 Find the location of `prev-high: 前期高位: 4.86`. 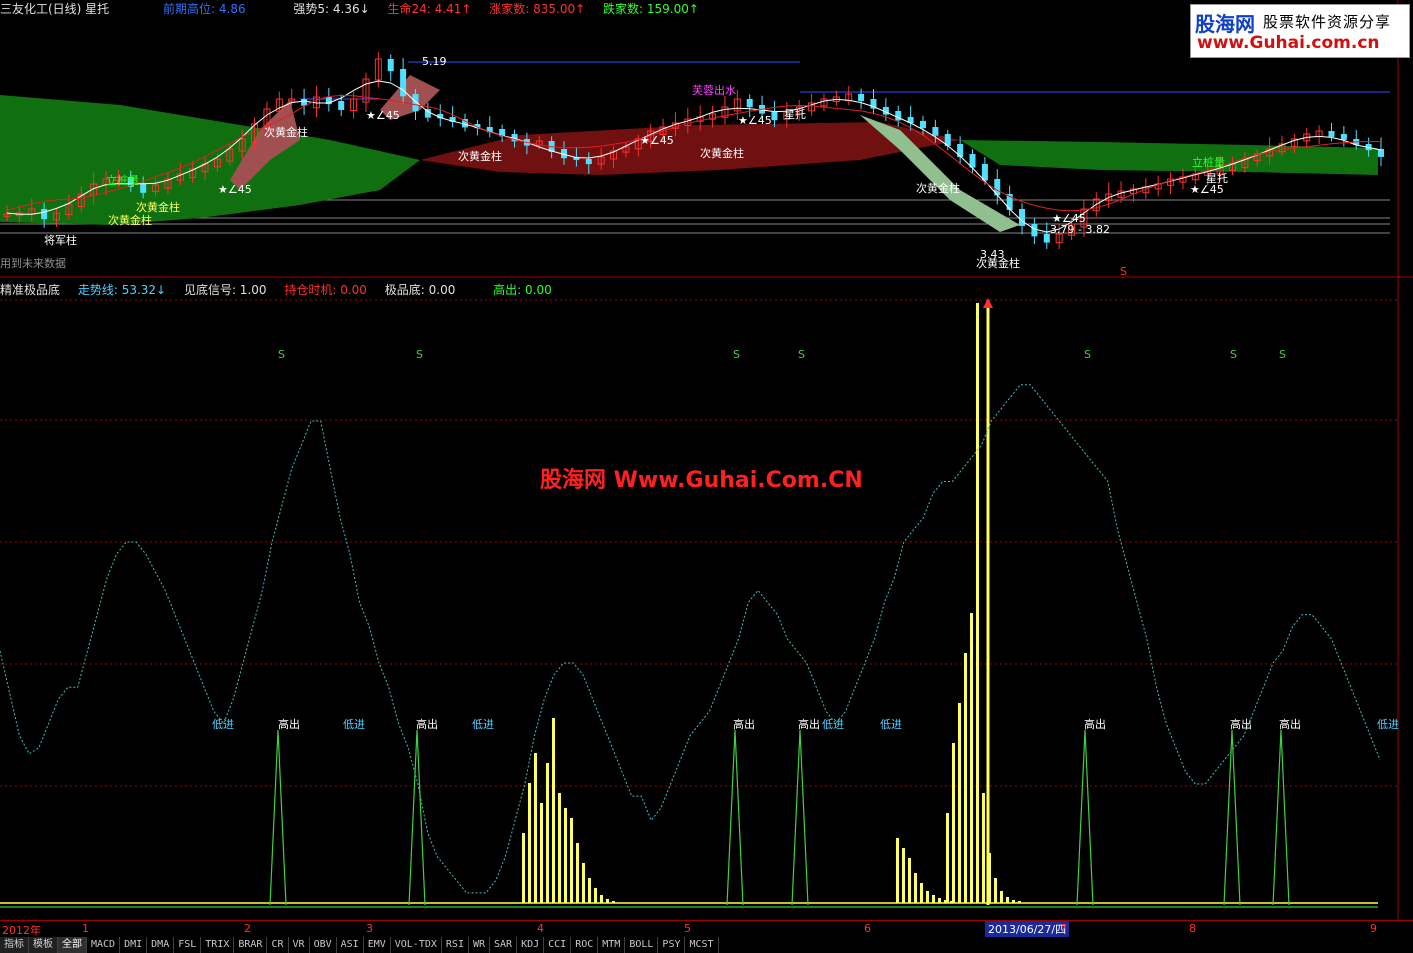

prev-high: 前期高位: 4.86 is located at coordinates (204, 9).